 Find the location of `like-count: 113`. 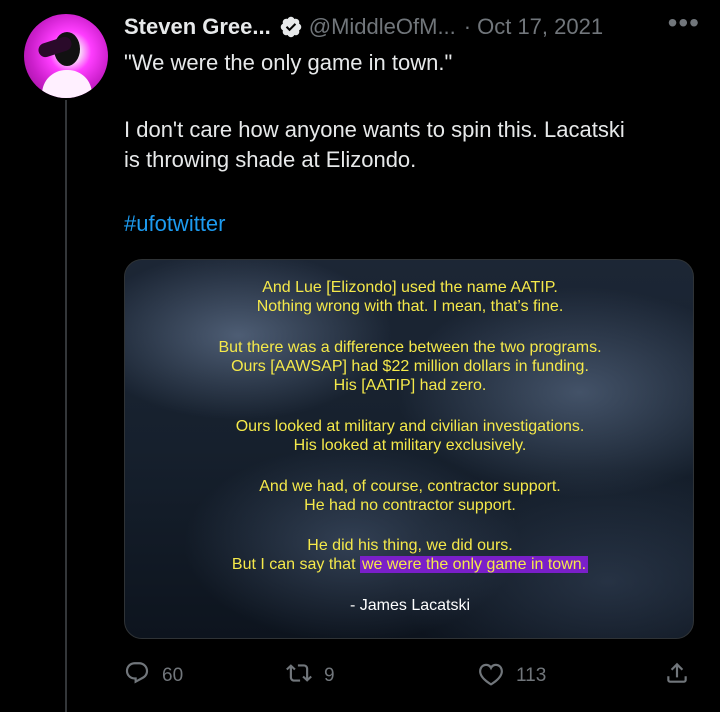

like-count: 113 is located at coordinates (531, 675).